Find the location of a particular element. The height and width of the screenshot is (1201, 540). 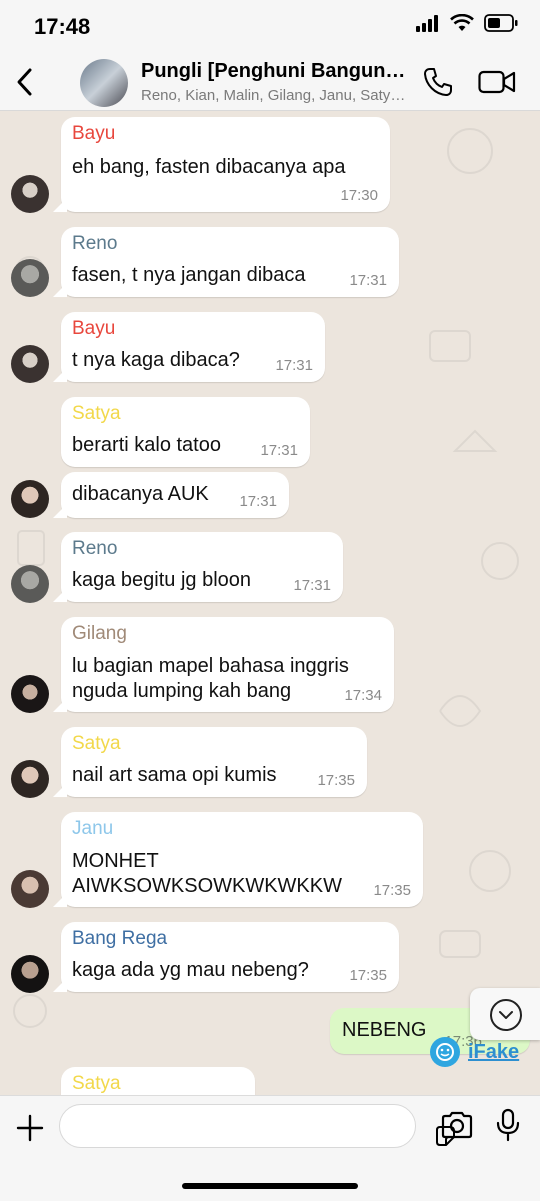

sender-name: Bang Rega is located at coordinates (120, 938).